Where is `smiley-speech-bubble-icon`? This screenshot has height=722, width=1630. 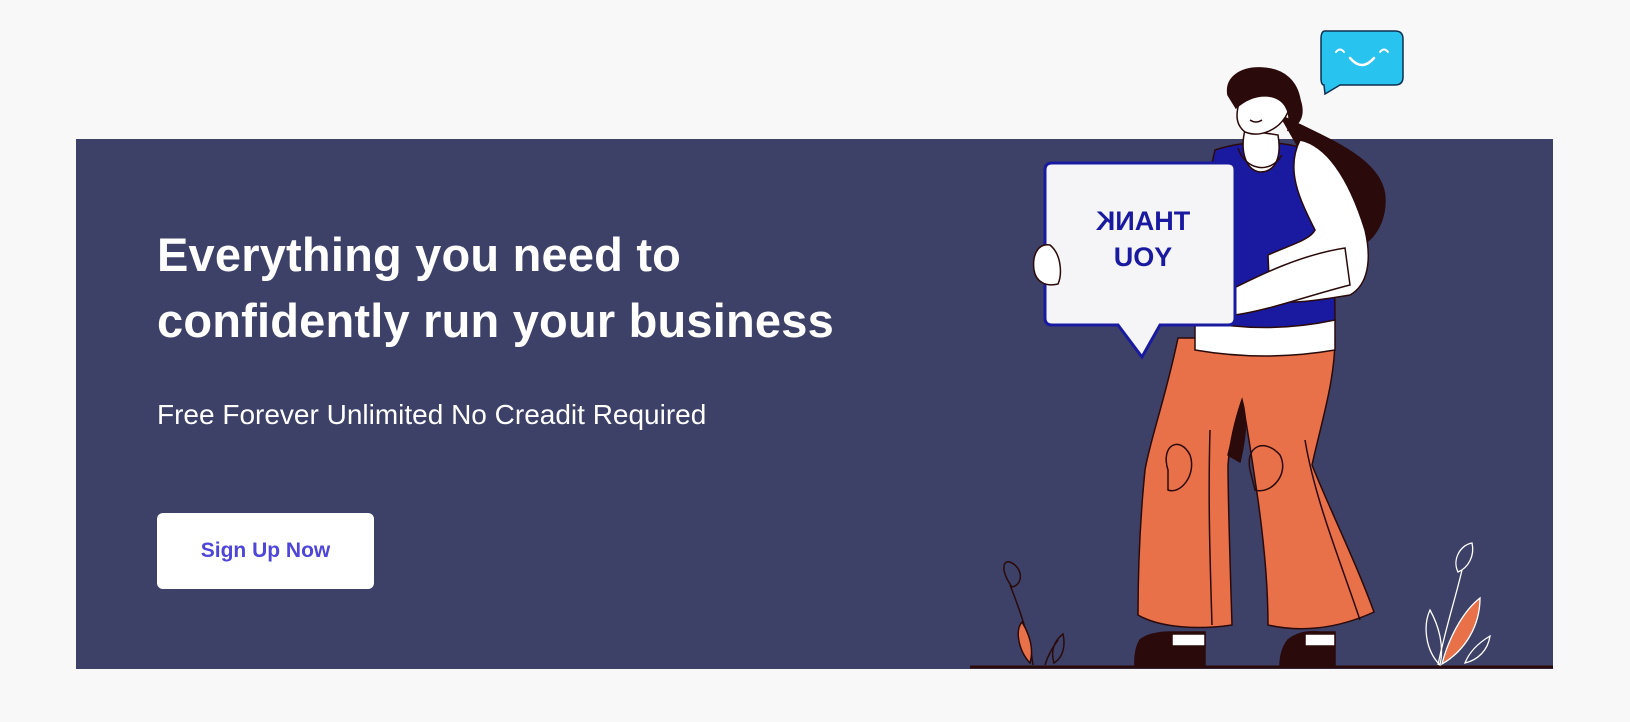
smiley-speech-bubble-icon is located at coordinates (1362, 63).